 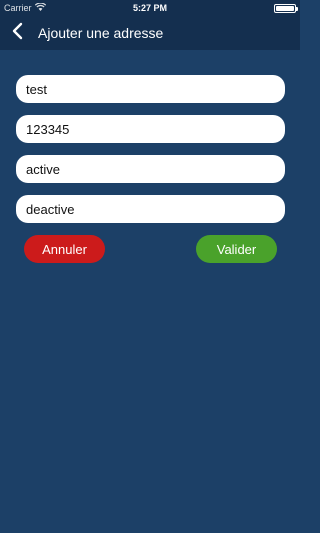 I want to click on battery-fill, so click(x=285, y=8).